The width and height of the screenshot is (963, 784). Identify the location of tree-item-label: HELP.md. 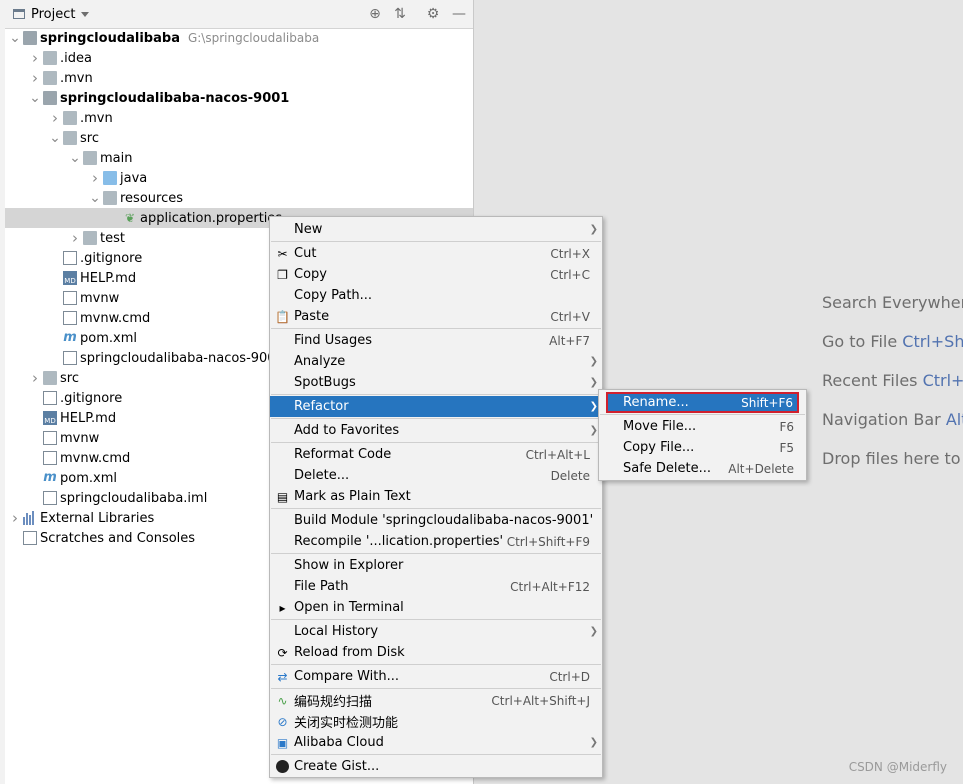
(108, 278).